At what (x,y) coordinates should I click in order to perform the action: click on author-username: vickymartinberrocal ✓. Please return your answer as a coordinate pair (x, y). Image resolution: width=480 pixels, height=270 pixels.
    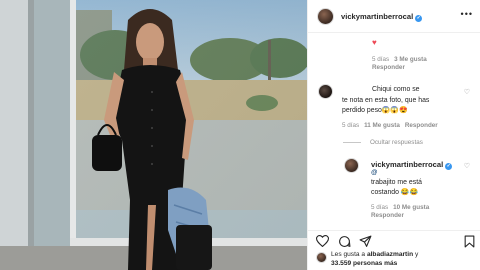
    Looking at the image, I should click on (382, 17).